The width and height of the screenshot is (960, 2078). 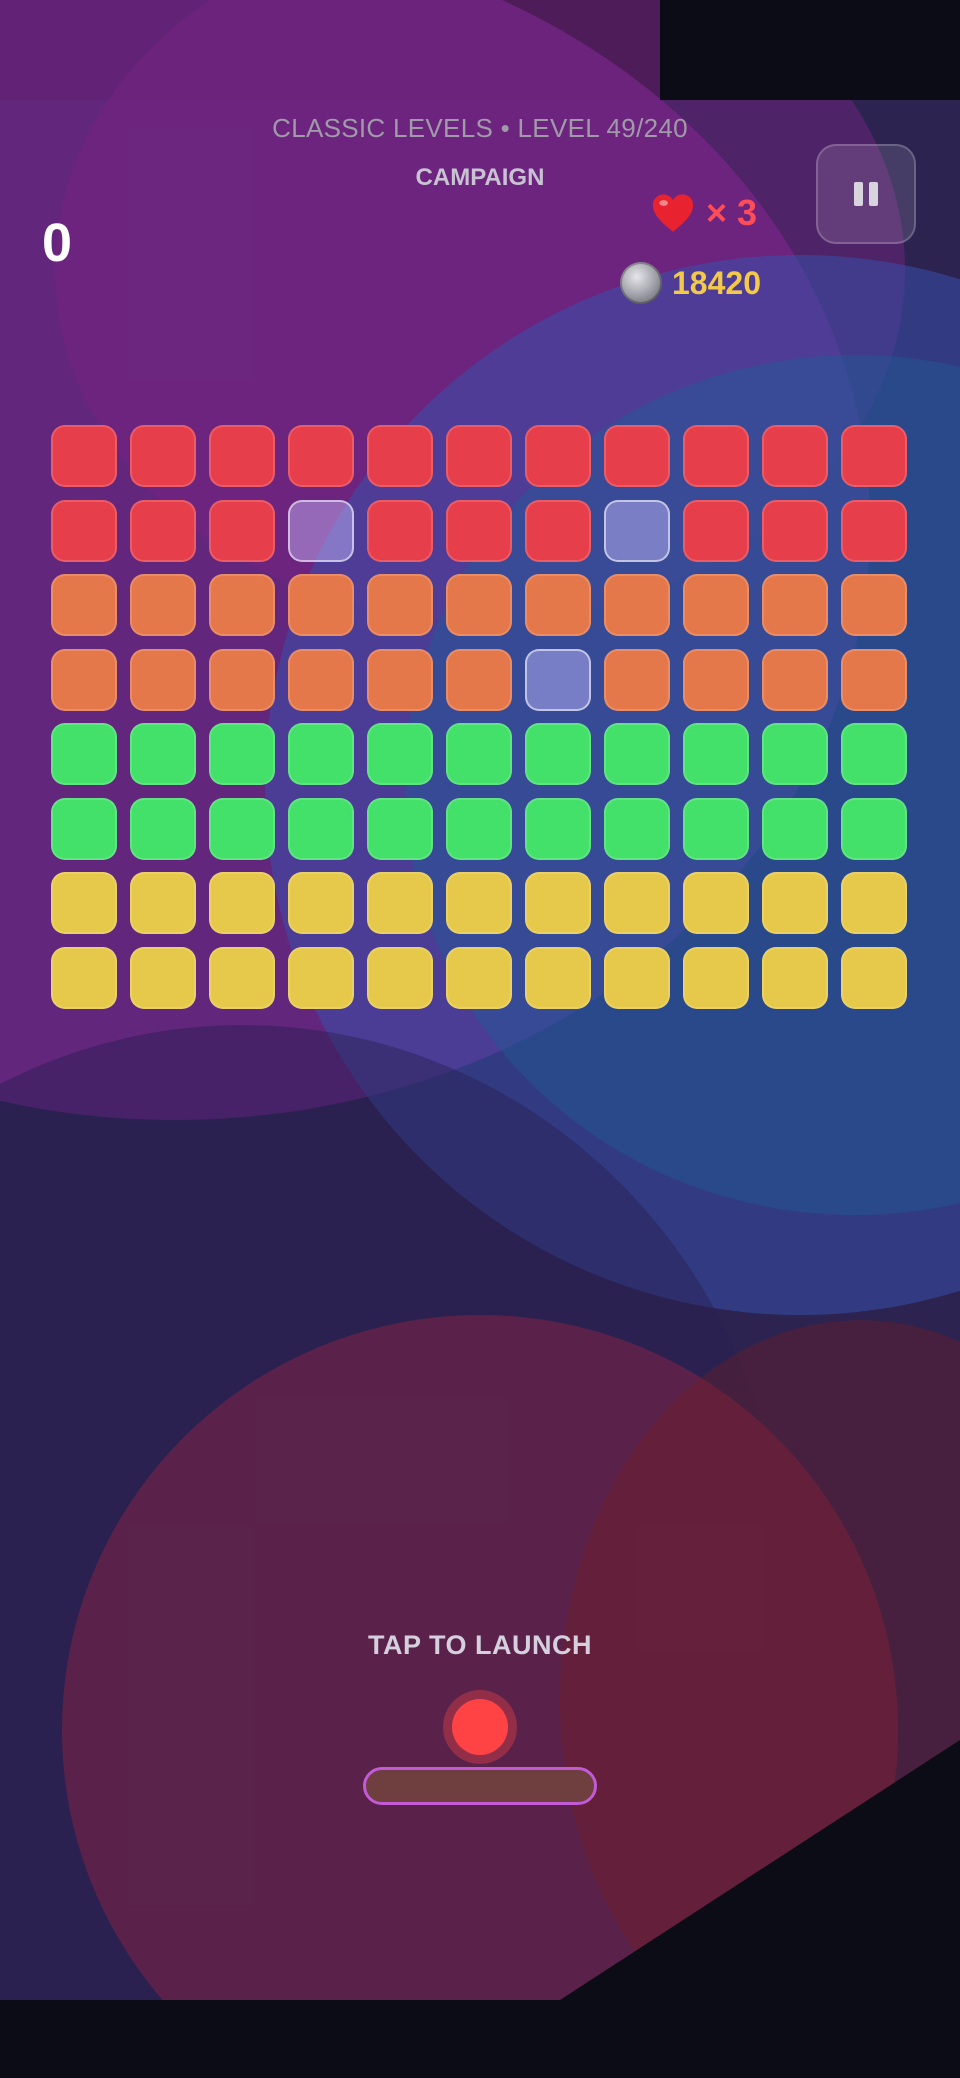 I want to click on heart-icon, so click(x=673, y=213).